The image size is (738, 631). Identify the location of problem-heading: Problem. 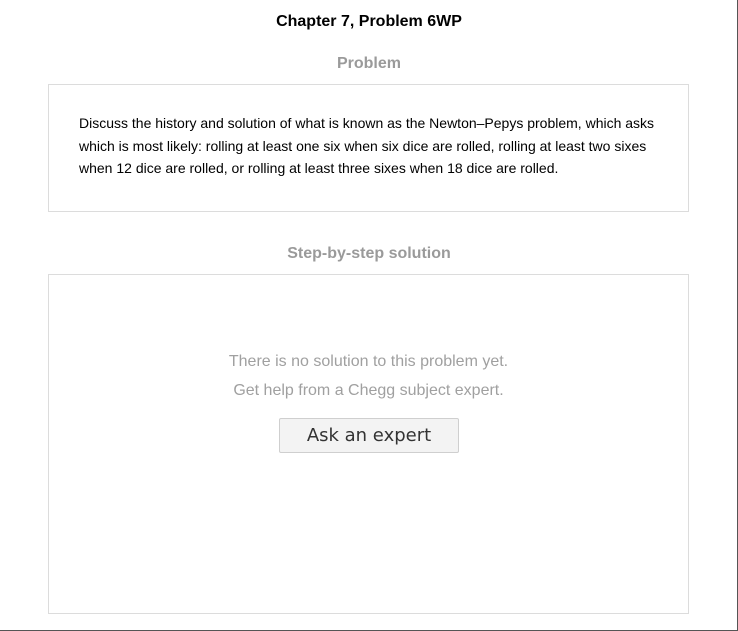
(368, 63).